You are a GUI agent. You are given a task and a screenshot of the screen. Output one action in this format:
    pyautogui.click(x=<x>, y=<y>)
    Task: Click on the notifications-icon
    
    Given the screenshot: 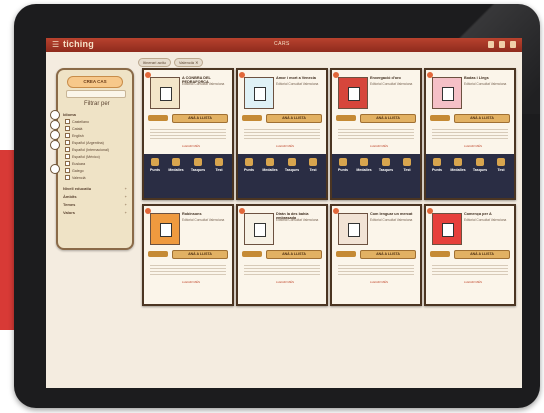 What is the action you would take?
    pyautogui.click(x=502, y=44)
    